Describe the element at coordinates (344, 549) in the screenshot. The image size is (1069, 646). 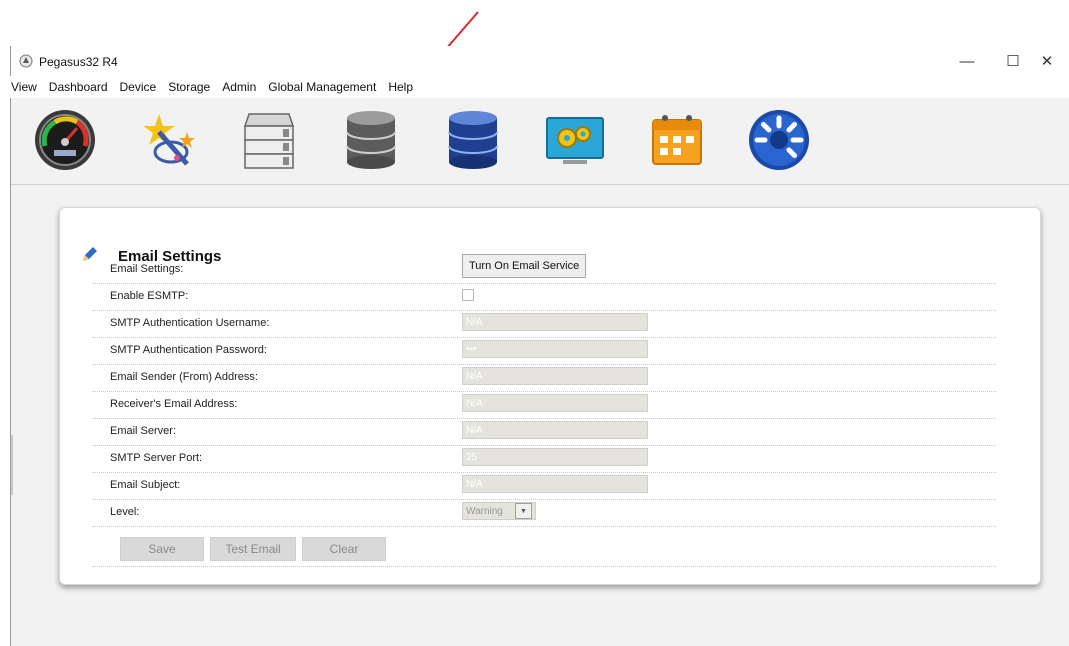
I see `clear-button: Clear` at that location.